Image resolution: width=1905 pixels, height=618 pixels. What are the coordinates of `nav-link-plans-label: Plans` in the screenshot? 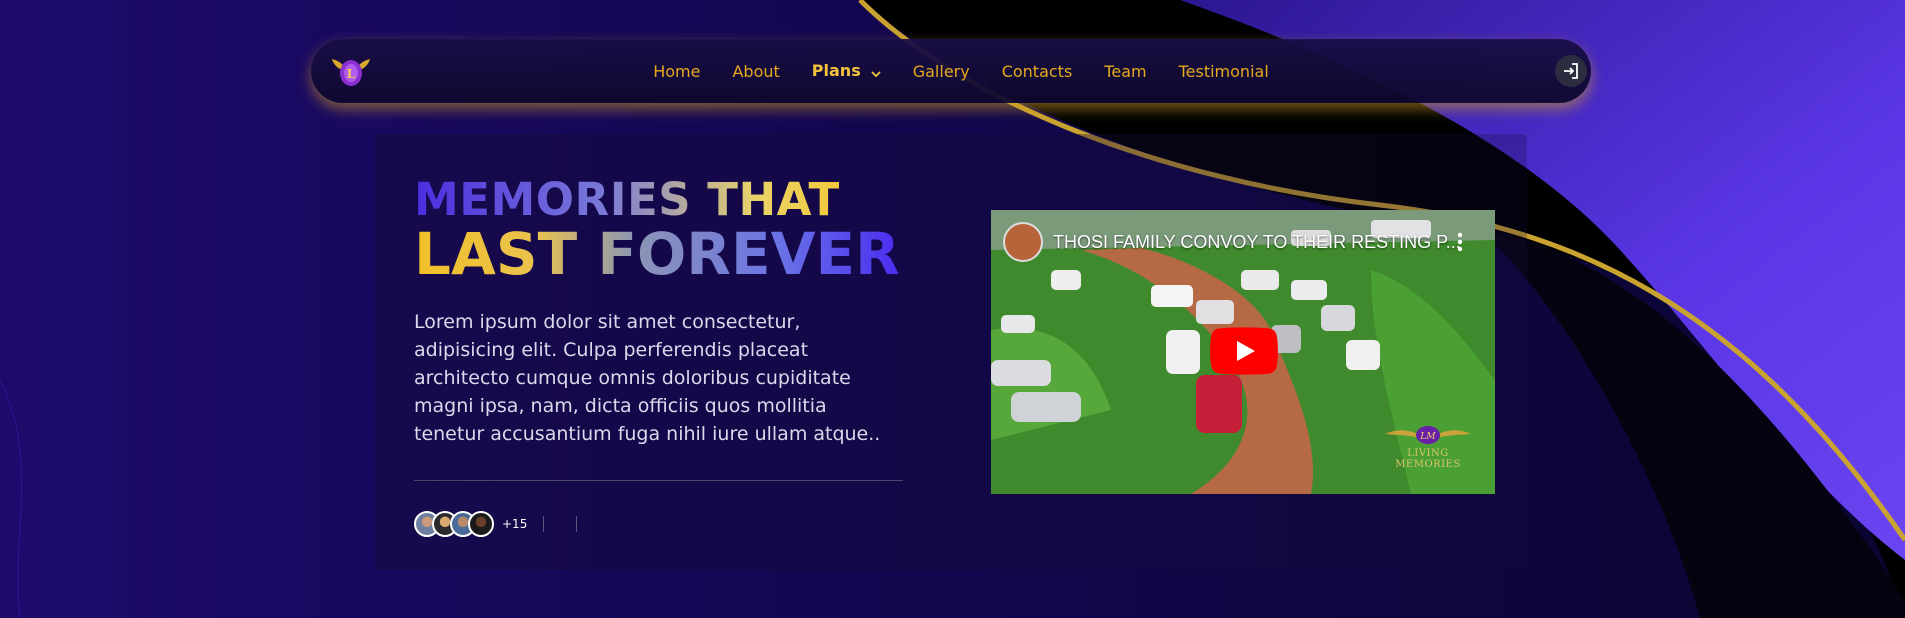 It's located at (836, 70).